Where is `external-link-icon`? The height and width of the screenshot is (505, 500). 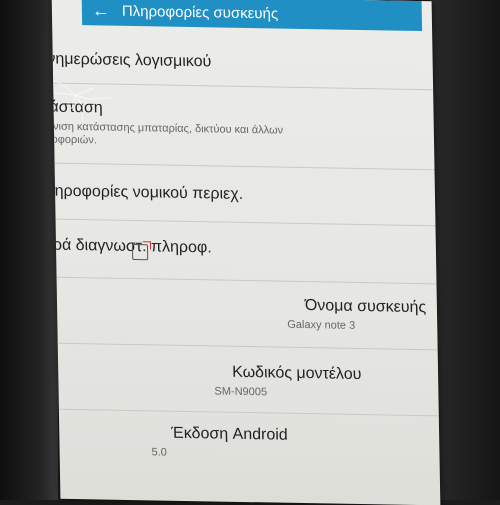 external-link-icon is located at coordinates (140, 252).